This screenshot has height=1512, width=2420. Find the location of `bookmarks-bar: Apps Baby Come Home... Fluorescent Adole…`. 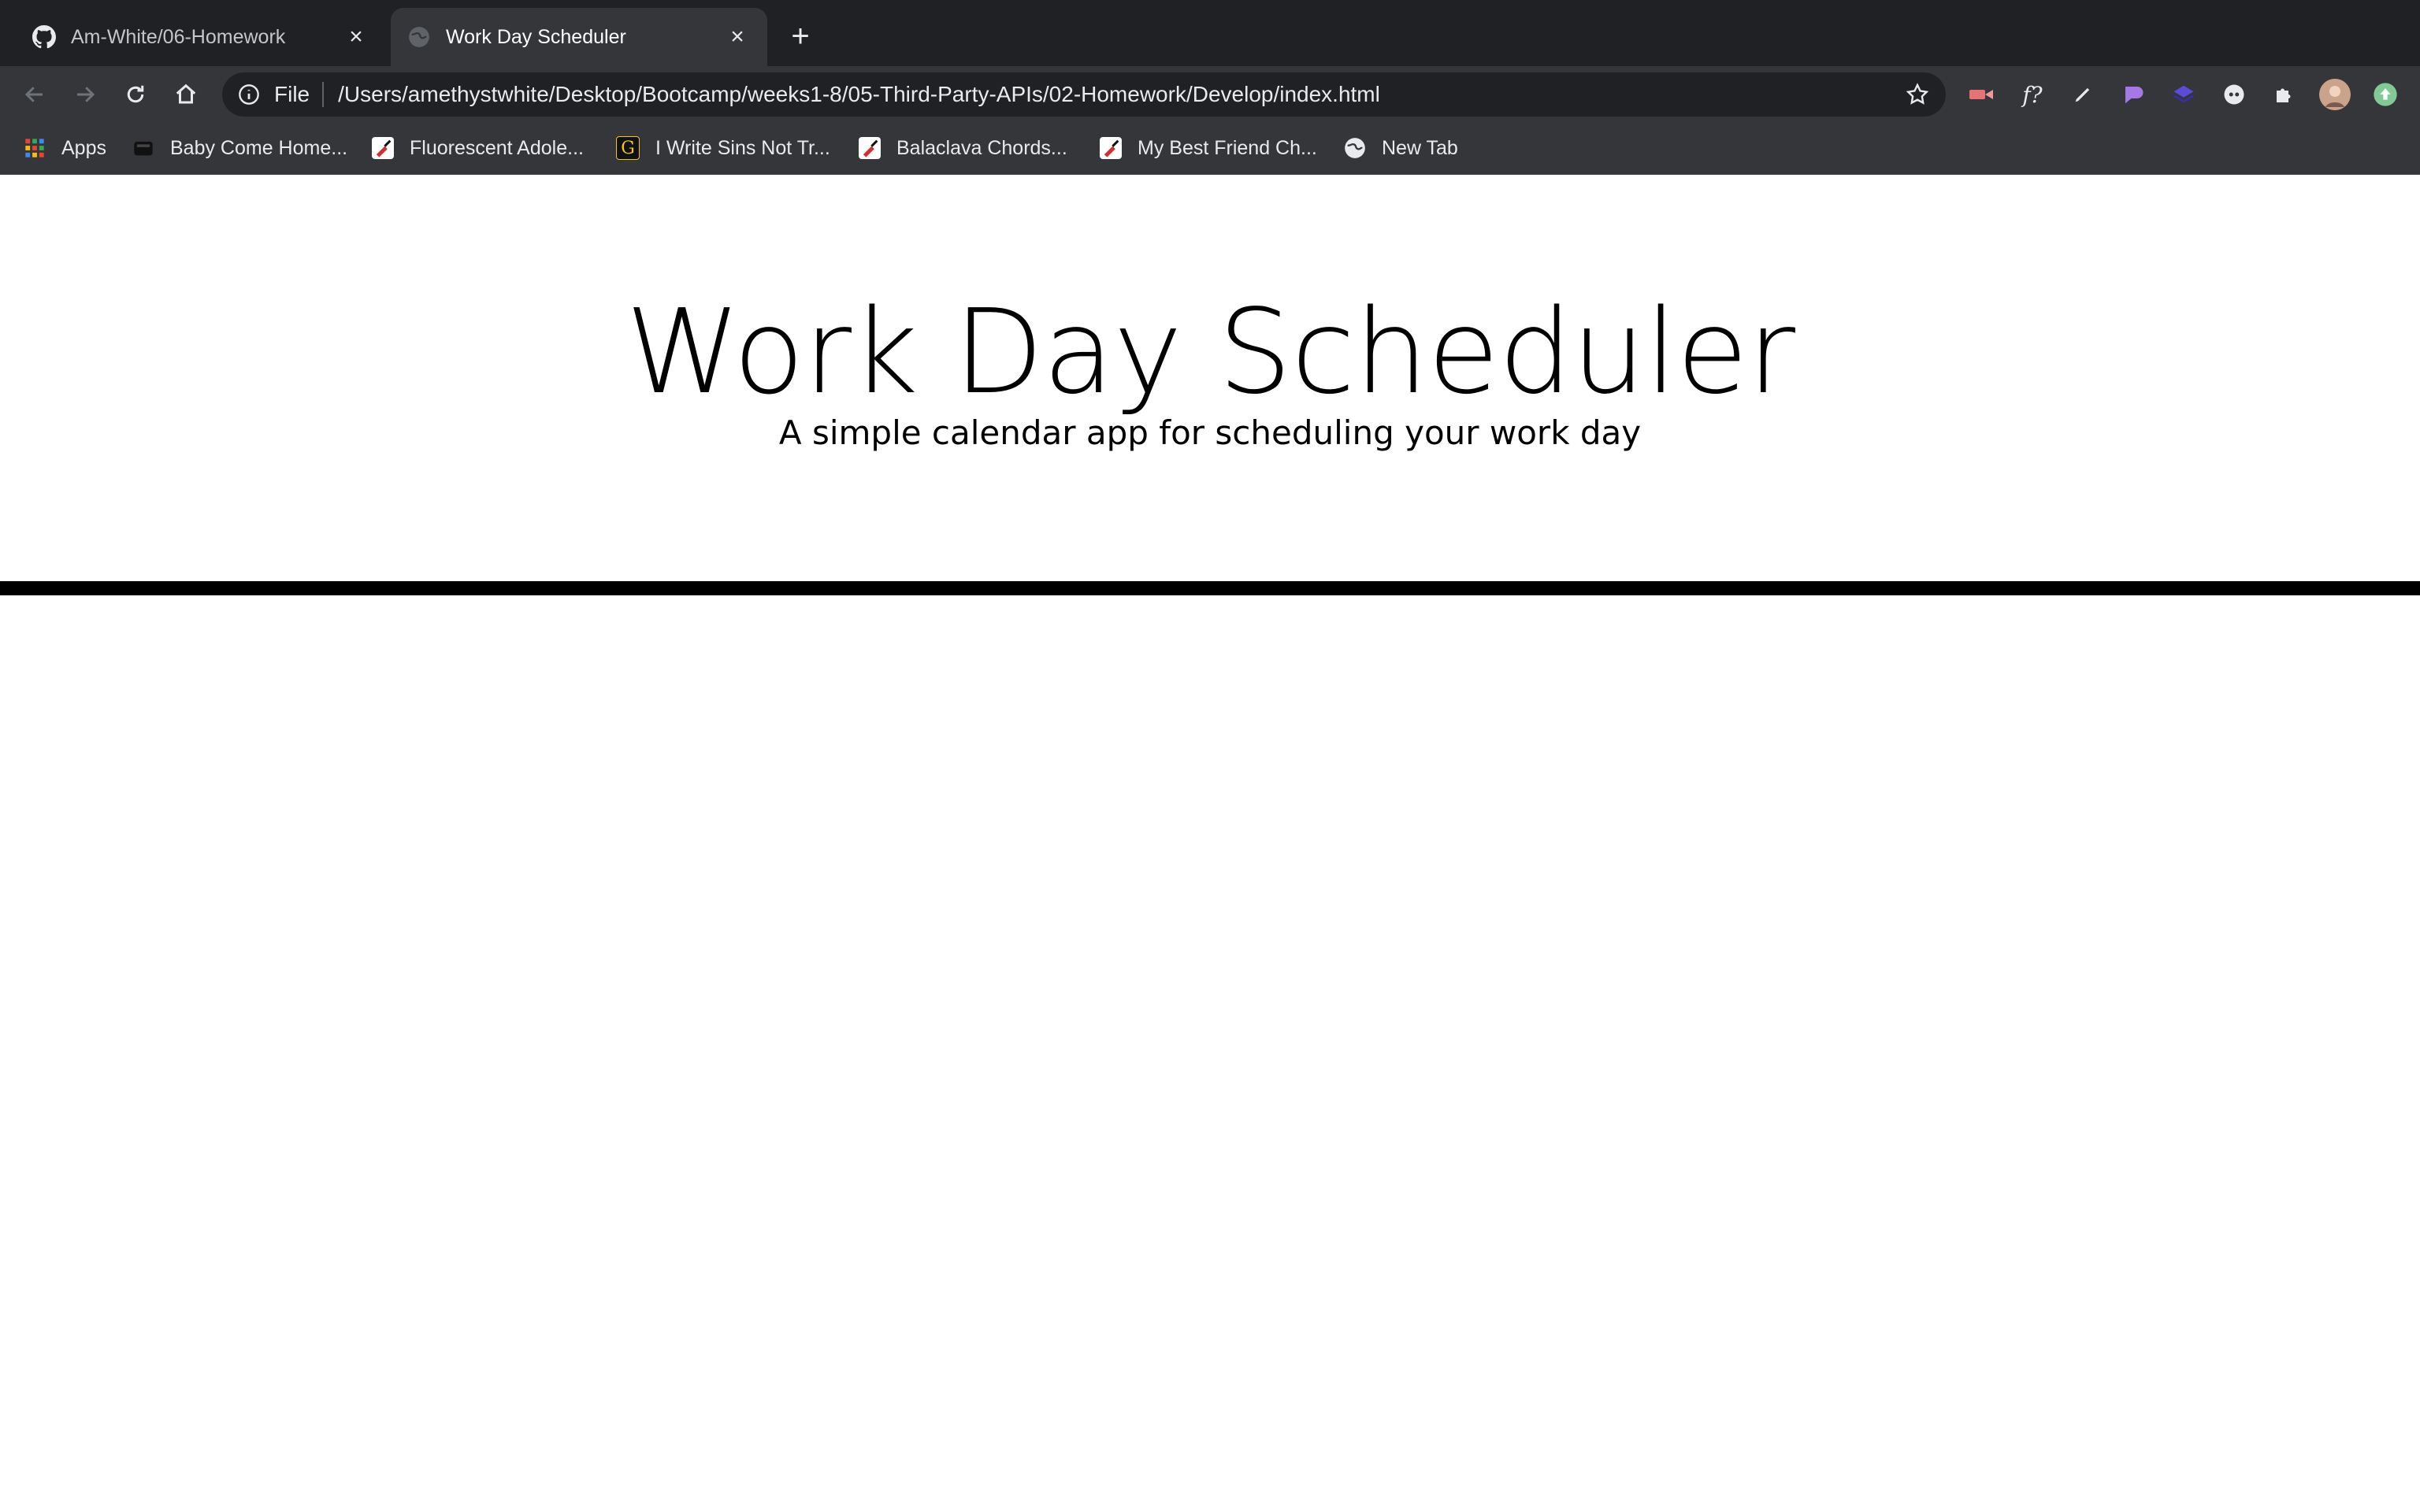

bookmarks-bar: Apps Baby Come Home... Fluorescent Adole… is located at coordinates (1210, 149).